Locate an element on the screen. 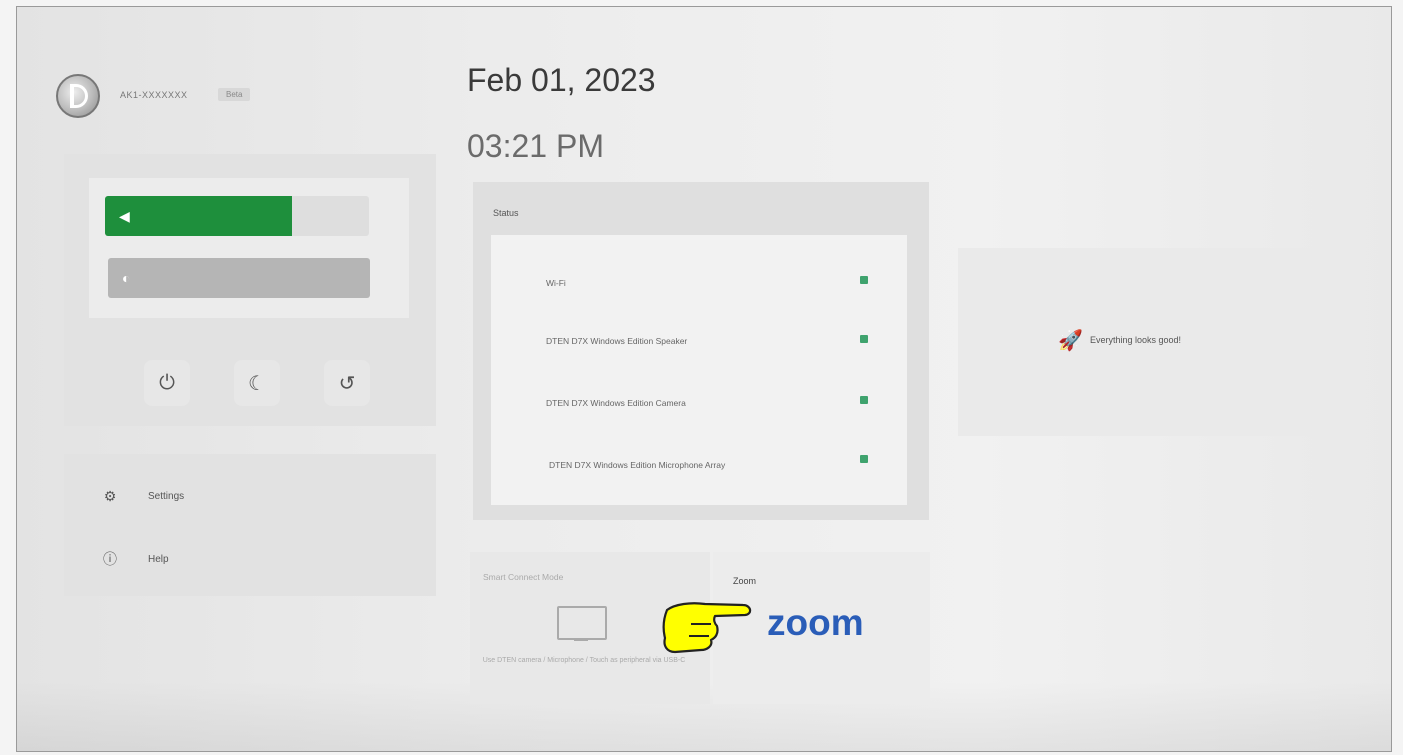 The width and height of the screenshot is (1403, 755). info-icon: ⓘ is located at coordinates (110, 559).